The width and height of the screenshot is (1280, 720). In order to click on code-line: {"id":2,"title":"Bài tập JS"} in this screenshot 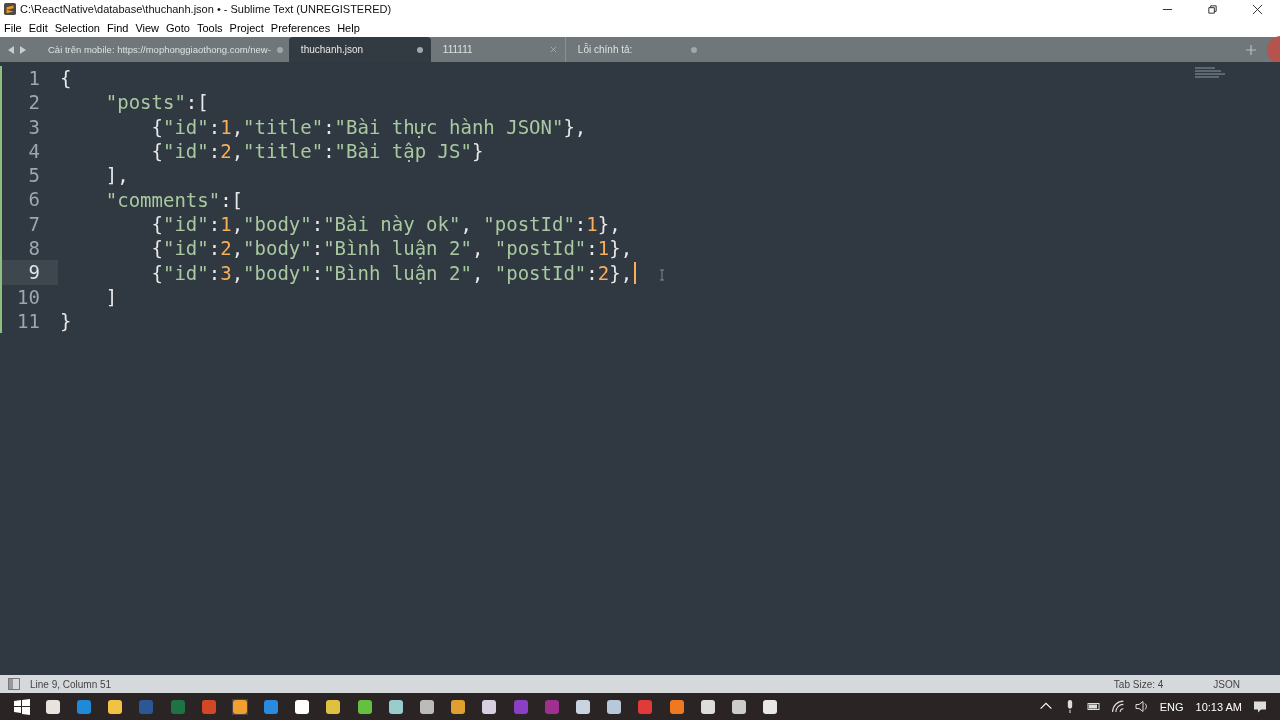, I will do `click(317, 151)`.